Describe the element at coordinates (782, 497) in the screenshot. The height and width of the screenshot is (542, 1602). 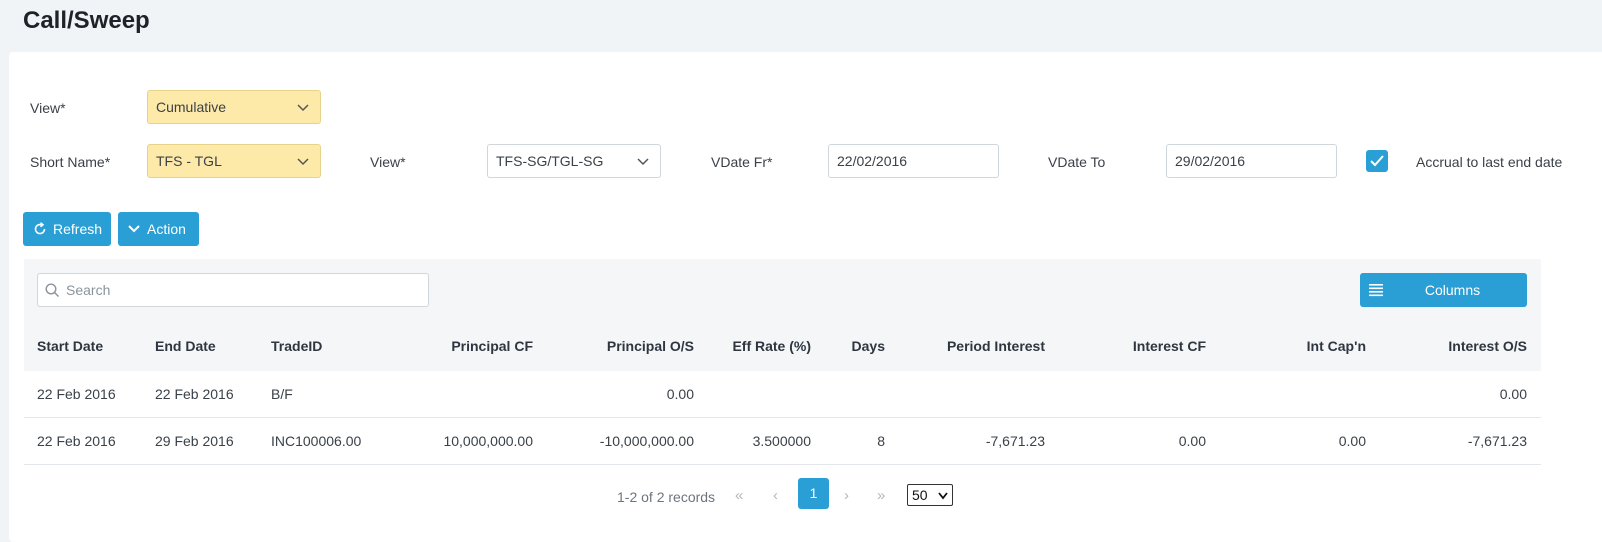
I see `pagination: 1-2 of 2 records « ‹ 1 › » 50` at that location.